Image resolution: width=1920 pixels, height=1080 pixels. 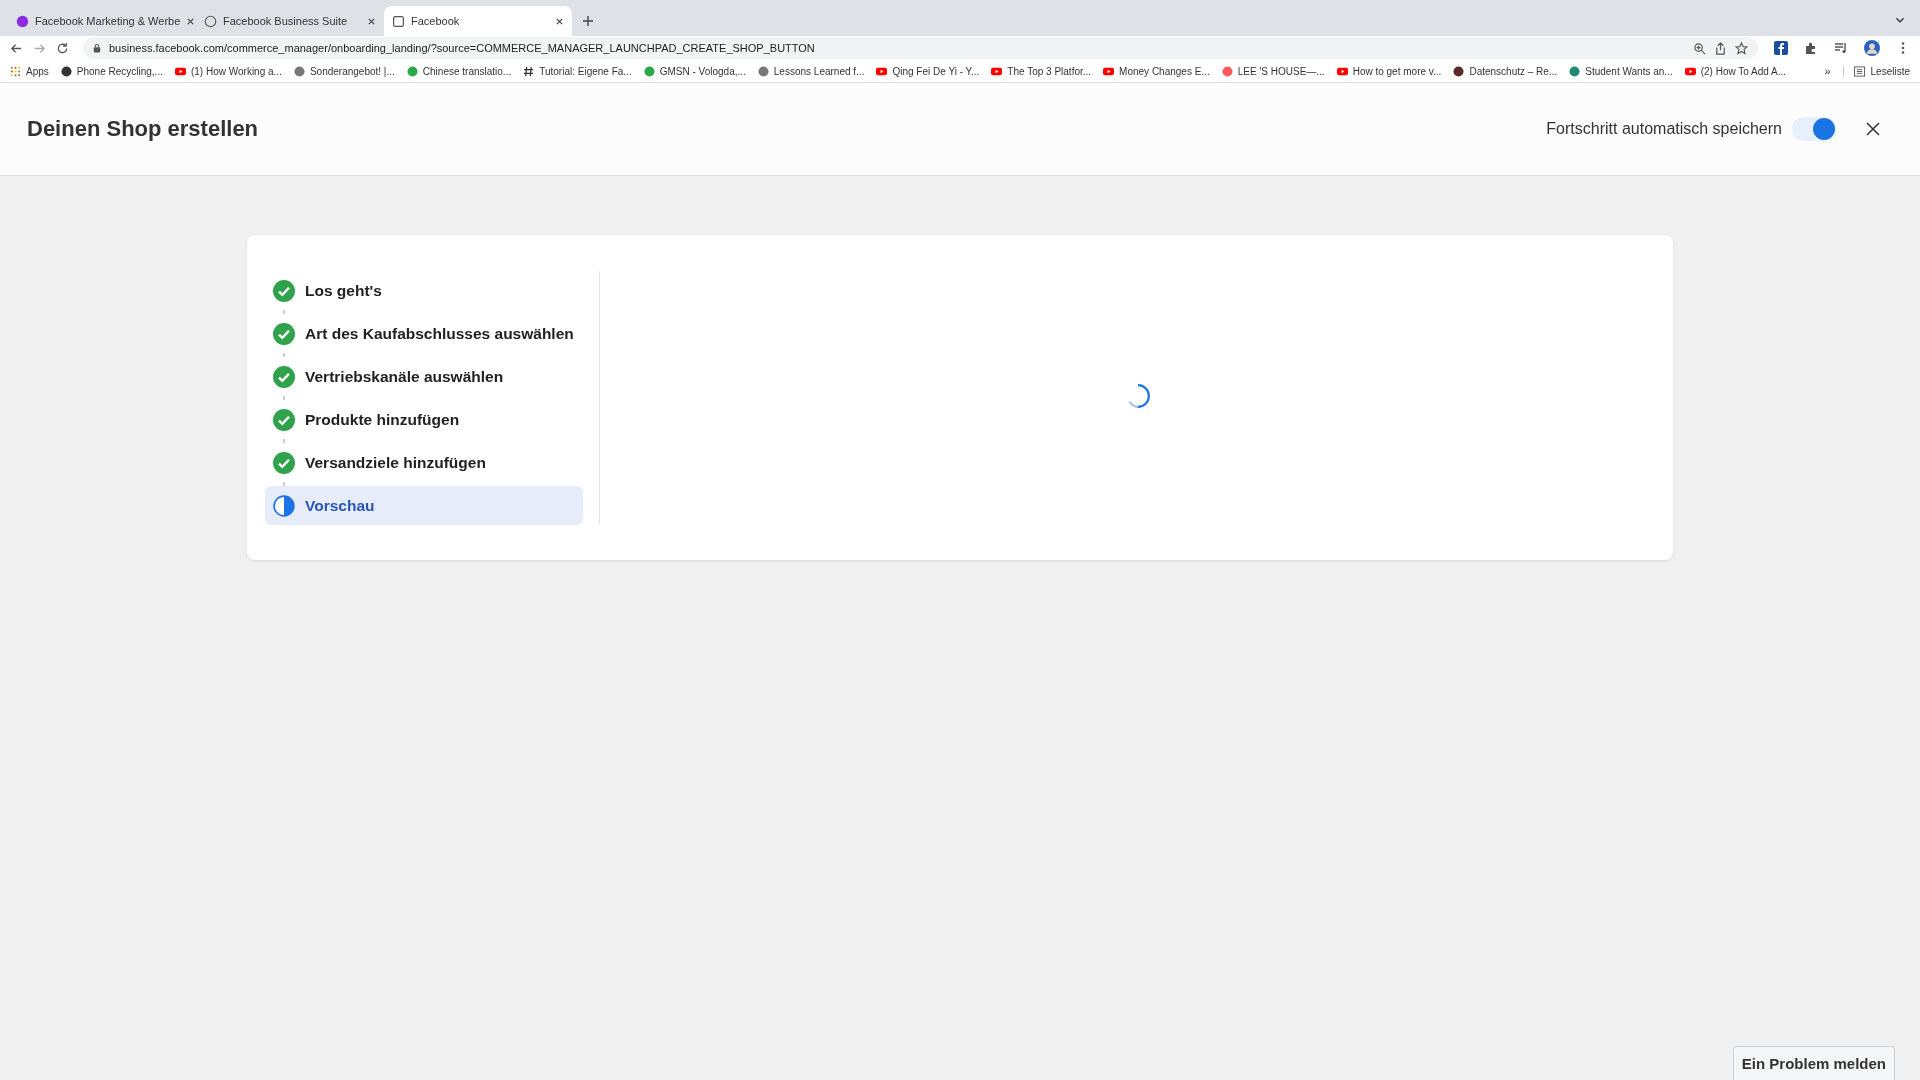 What do you see at coordinates (424, 290) in the screenshot?
I see `step-item: Los geht's` at bounding box center [424, 290].